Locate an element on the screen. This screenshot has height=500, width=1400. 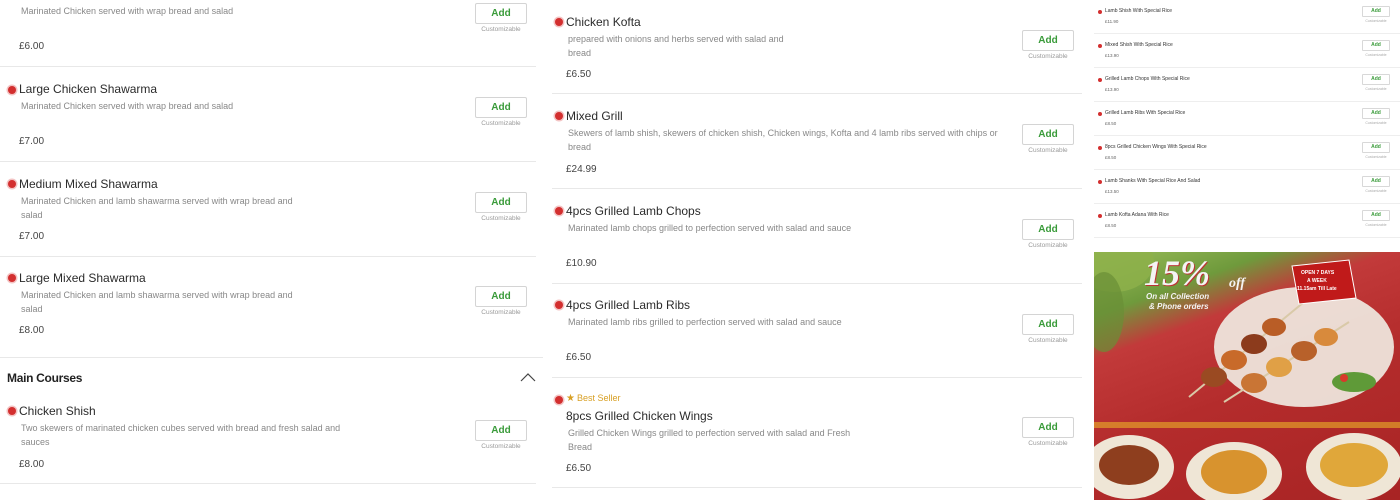
section-title: Main Courses is located at coordinates (45, 378).